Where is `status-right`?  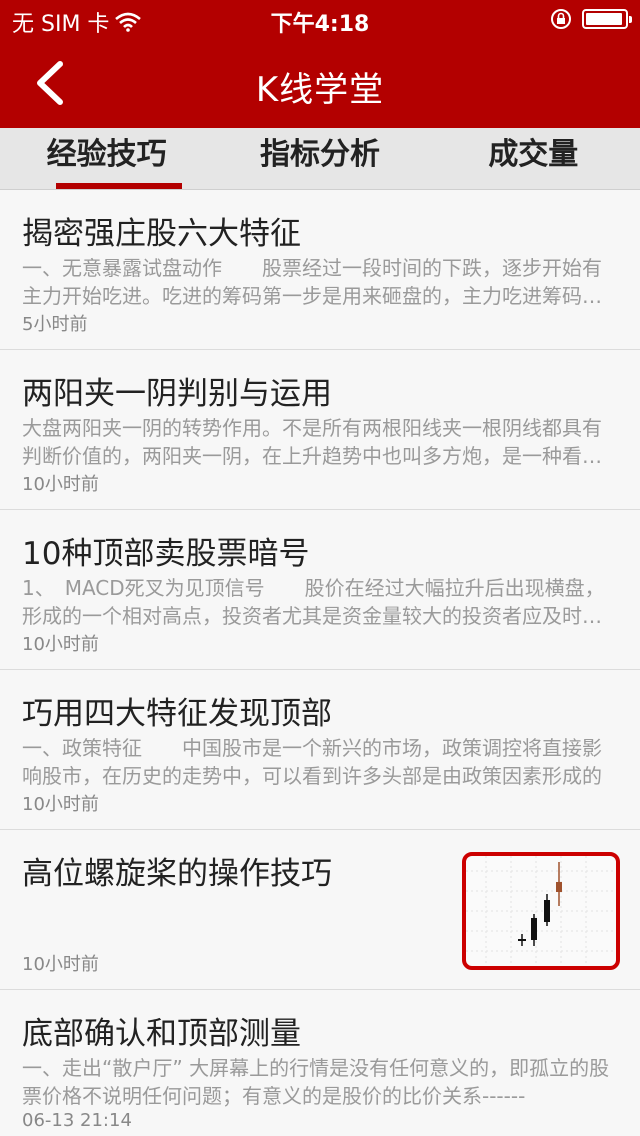
status-right is located at coordinates (591, 19).